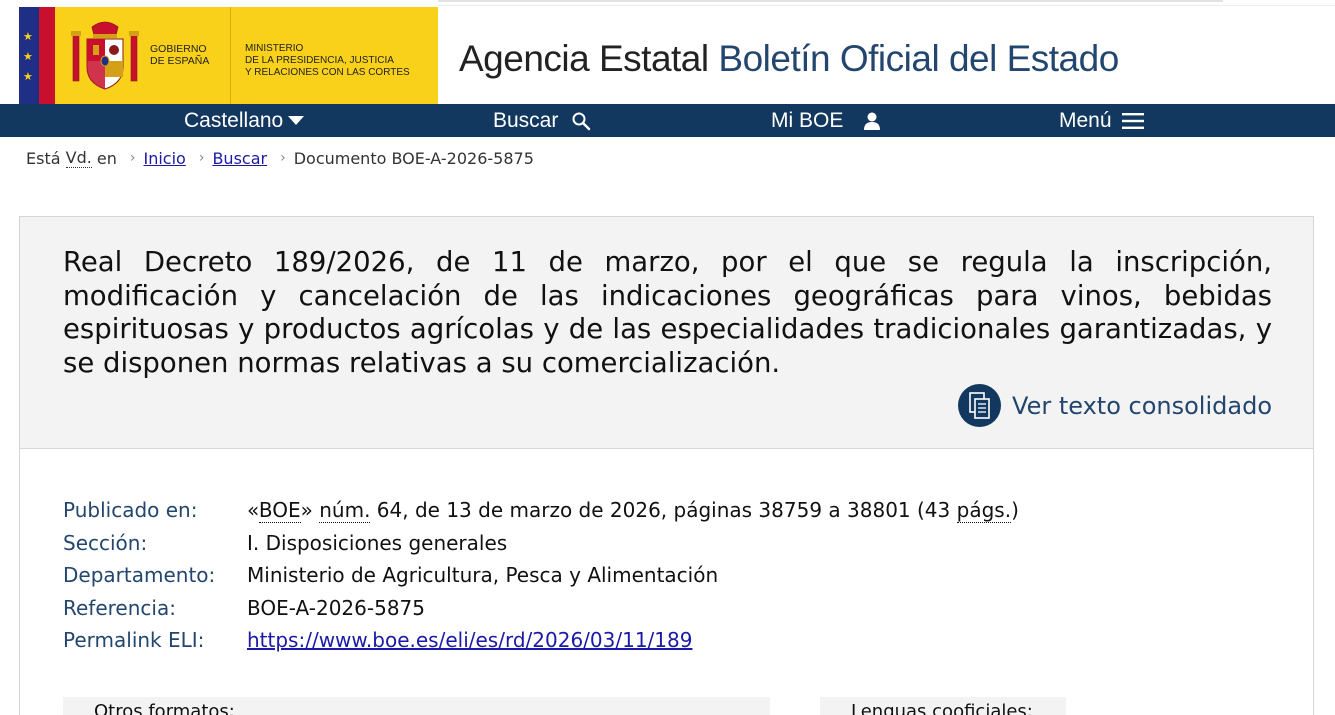 This screenshot has width=1335, height=715. What do you see at coordinates (830, 1) in the screenshot?
I see `header-top-line` at bounding box center [830, 1].